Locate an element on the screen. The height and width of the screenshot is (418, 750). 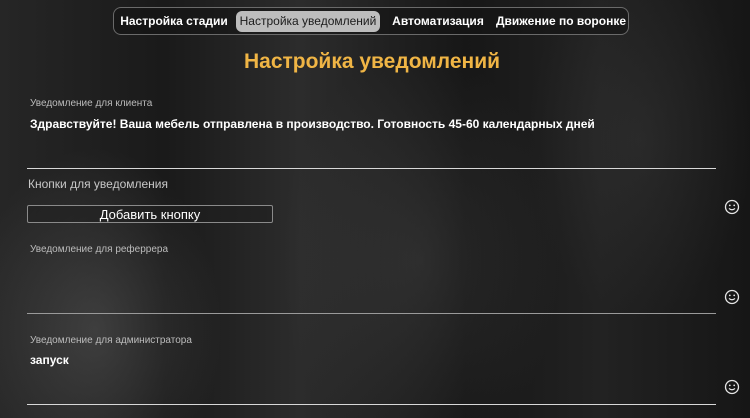
tab-stage-settings: Настройка стадии is located at coordinates (174, 21).